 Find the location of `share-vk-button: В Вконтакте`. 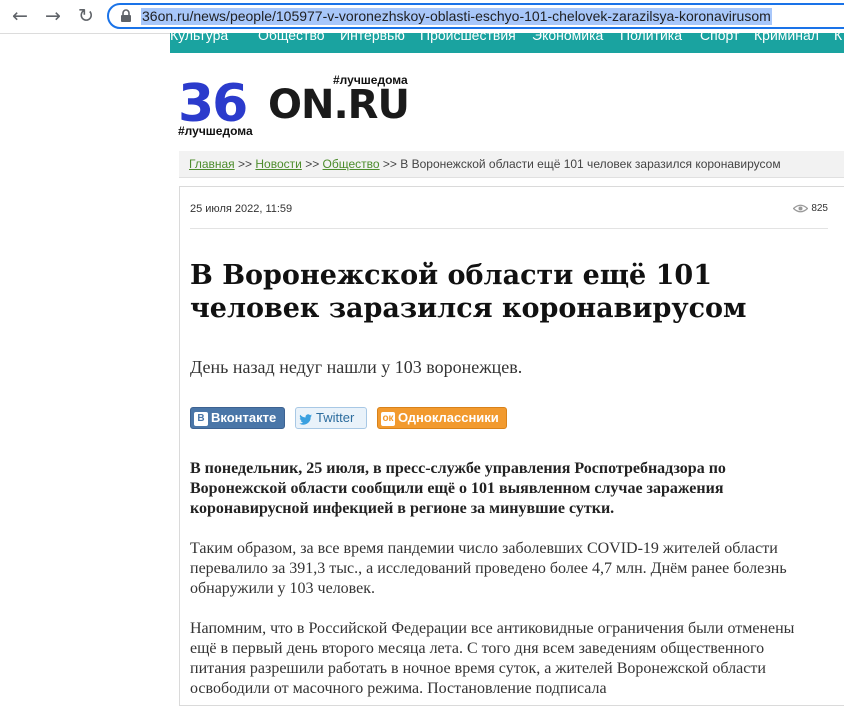

share-vk-button: В Вконтакте is located at coordinates (237, 418).